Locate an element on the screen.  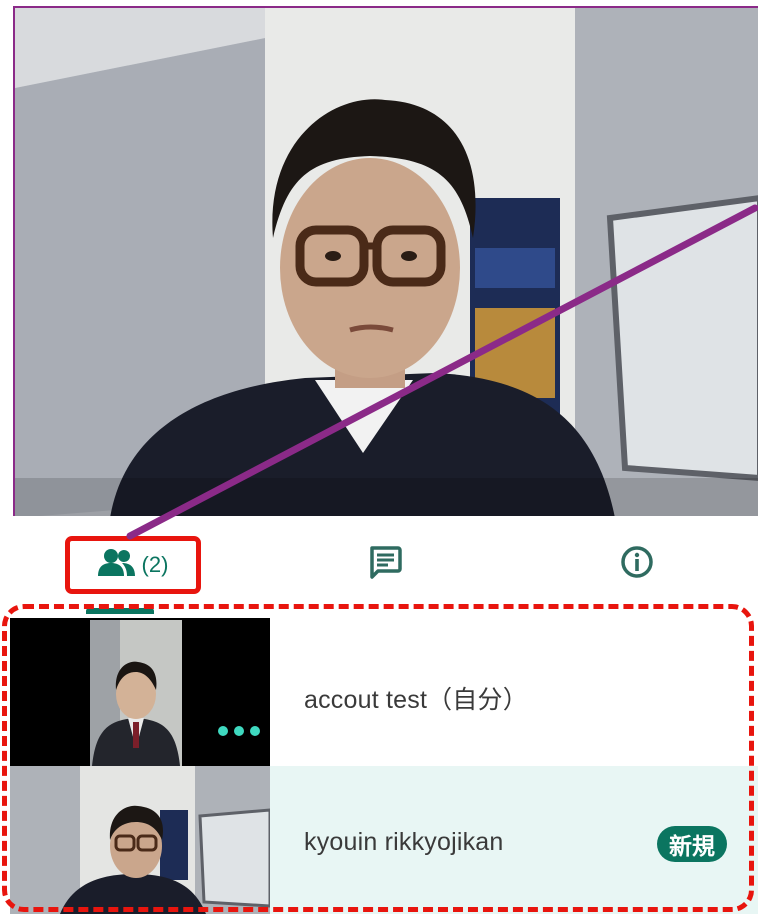
tab-chat is located at coordinates (385, 564).